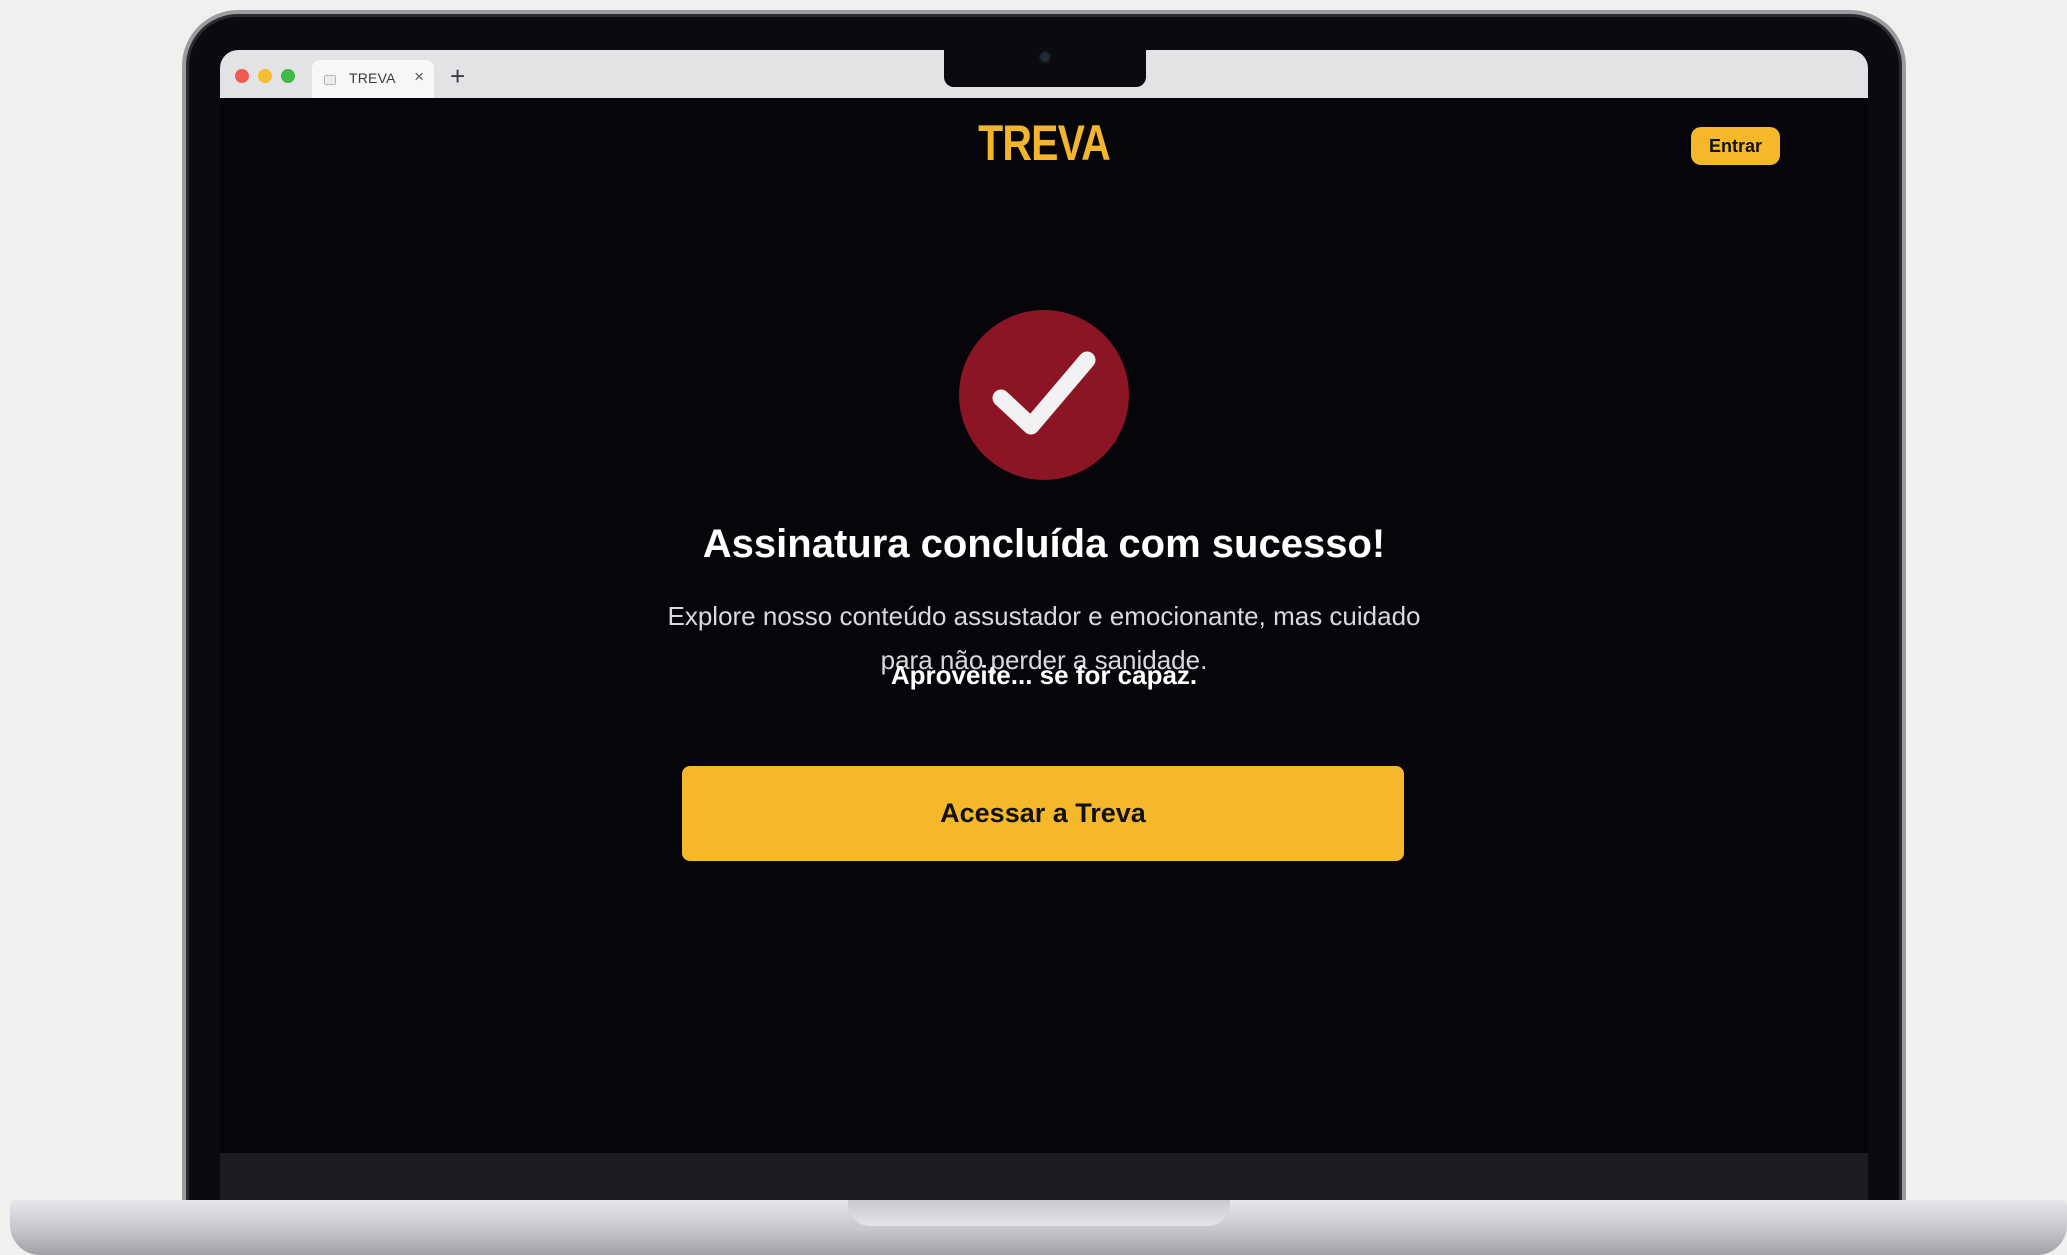 This screenshot has height=1255, width=2067. What do you see at coordinates (1039, 1213) in the screenshot?
I see `laptop-hinge-notch` at bounding box center [1039, 1213].